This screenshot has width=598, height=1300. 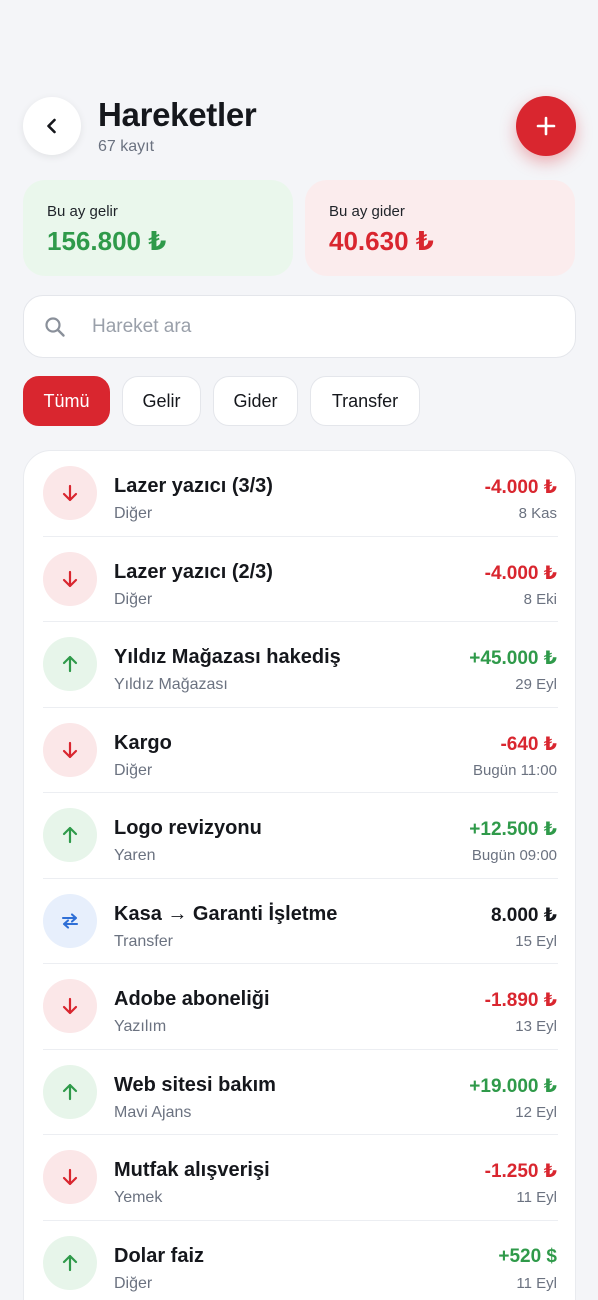 What do you see at coordinates (536, 684) in the screenshot?
I see `transaction-date: 29 Eyl` at bounding box center [536, 684].